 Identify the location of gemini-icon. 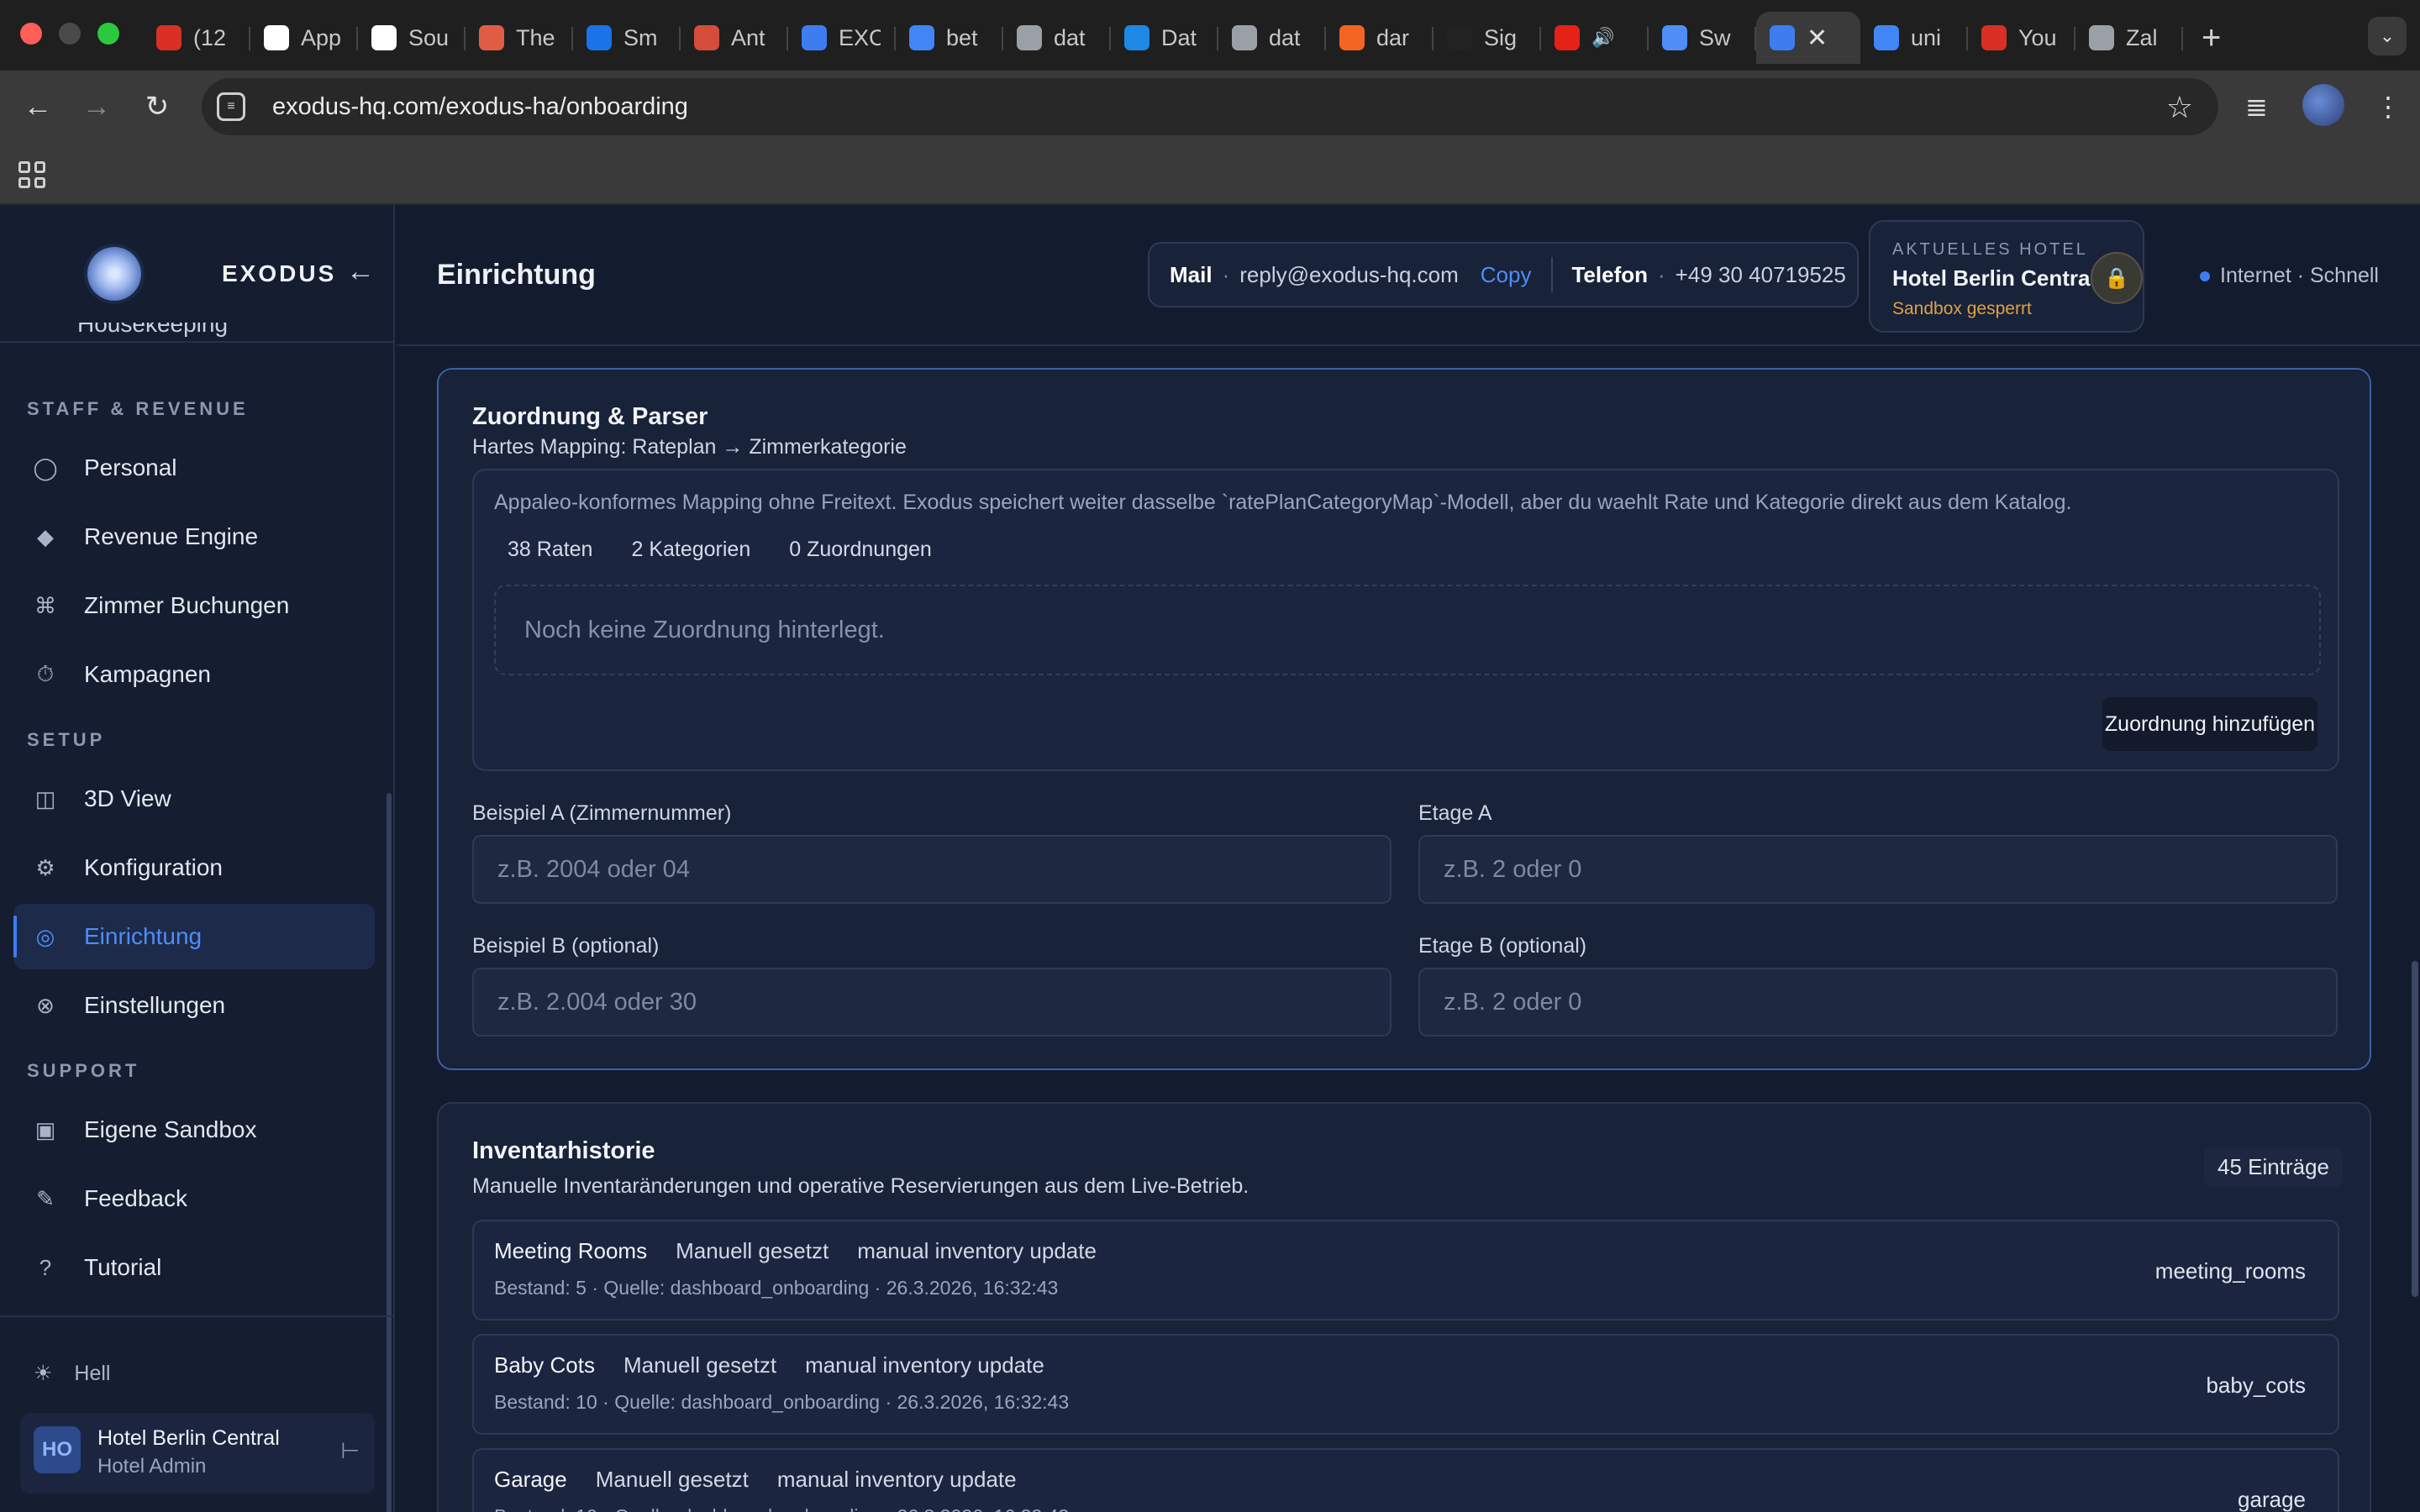
(1675, 37).